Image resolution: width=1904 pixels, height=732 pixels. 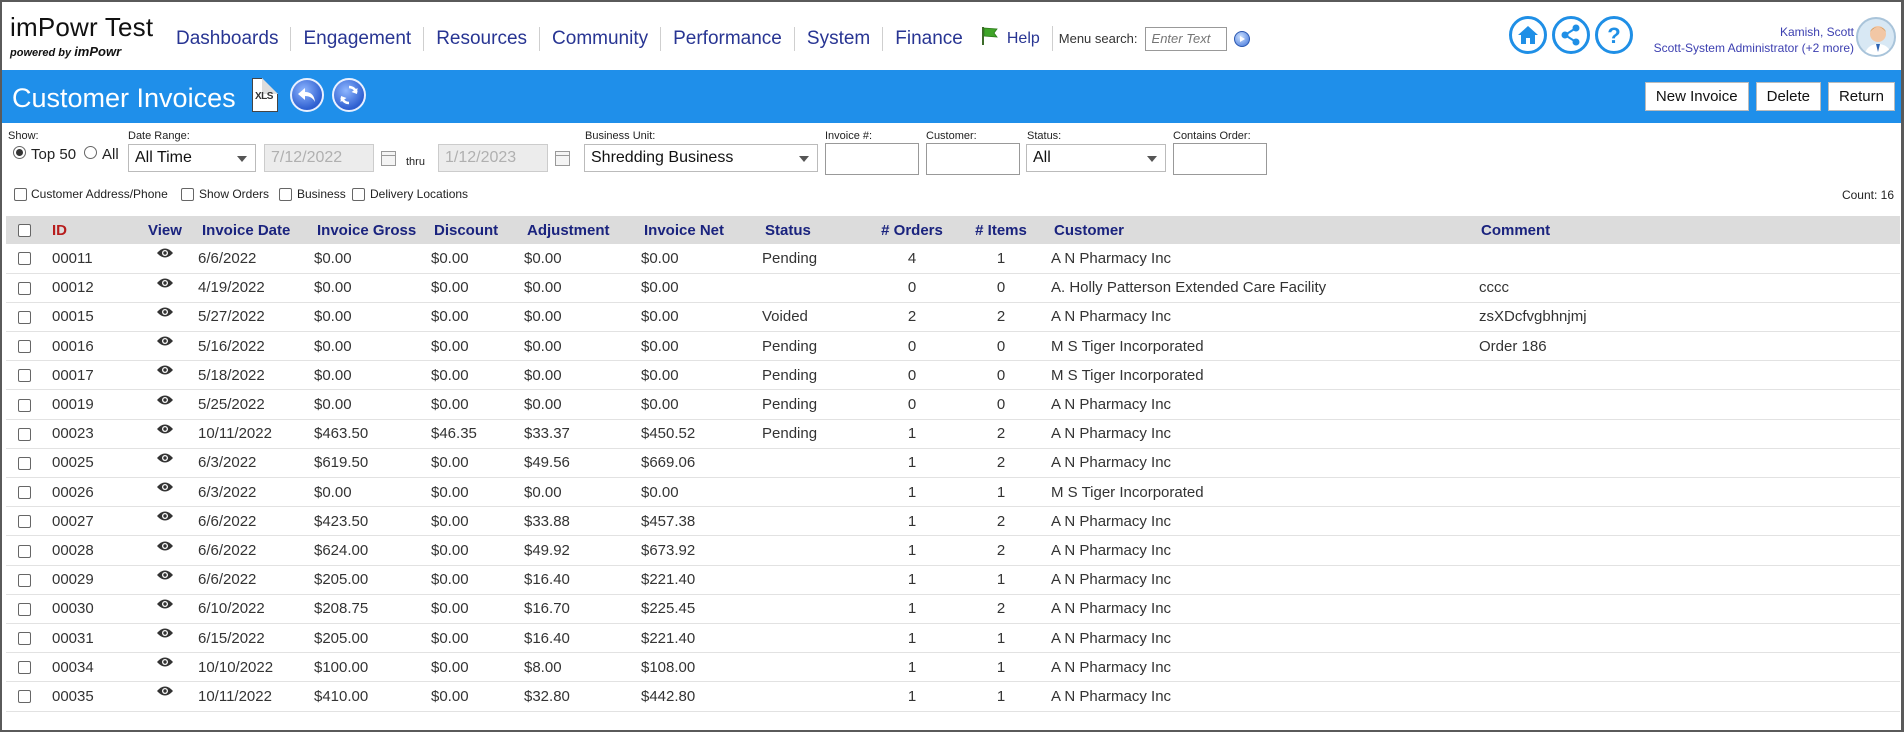 What do you see at coordinates (912, 230) in the screenshot?
I see `col-header-orders: # Orders` at bounding box center [912, 230].